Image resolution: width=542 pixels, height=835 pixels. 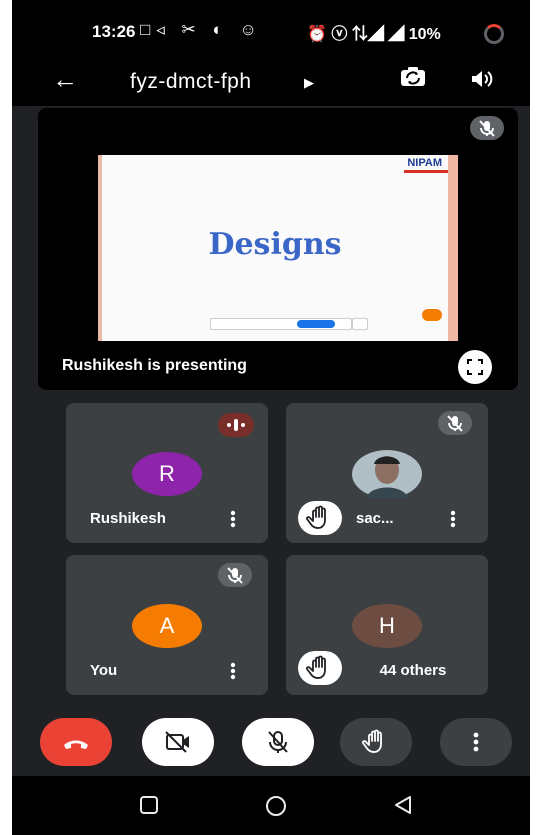 I want to click on more-options-button, so click(x=476, y=742).